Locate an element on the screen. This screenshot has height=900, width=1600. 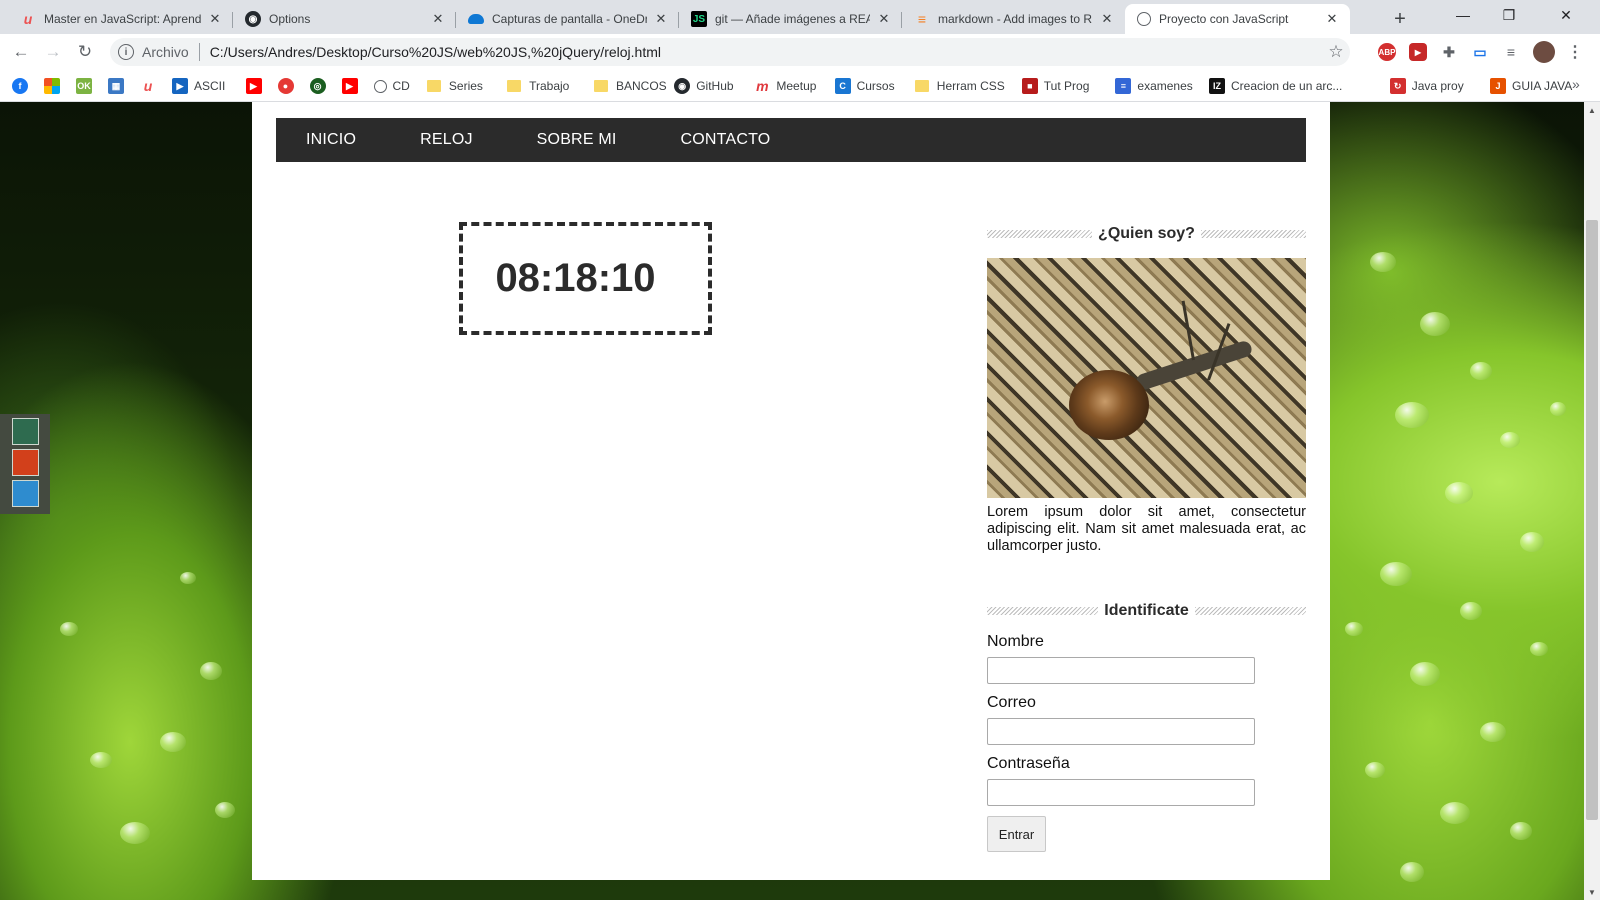
login-form: Nombre Correo Contraseña Entrar is located at coordinates (1146, 742).